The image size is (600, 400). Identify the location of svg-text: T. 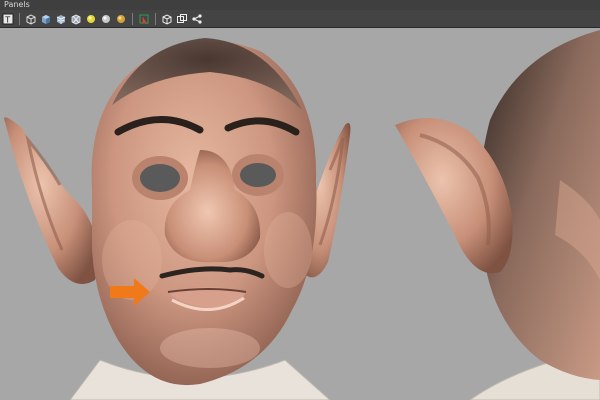
(7, 19).